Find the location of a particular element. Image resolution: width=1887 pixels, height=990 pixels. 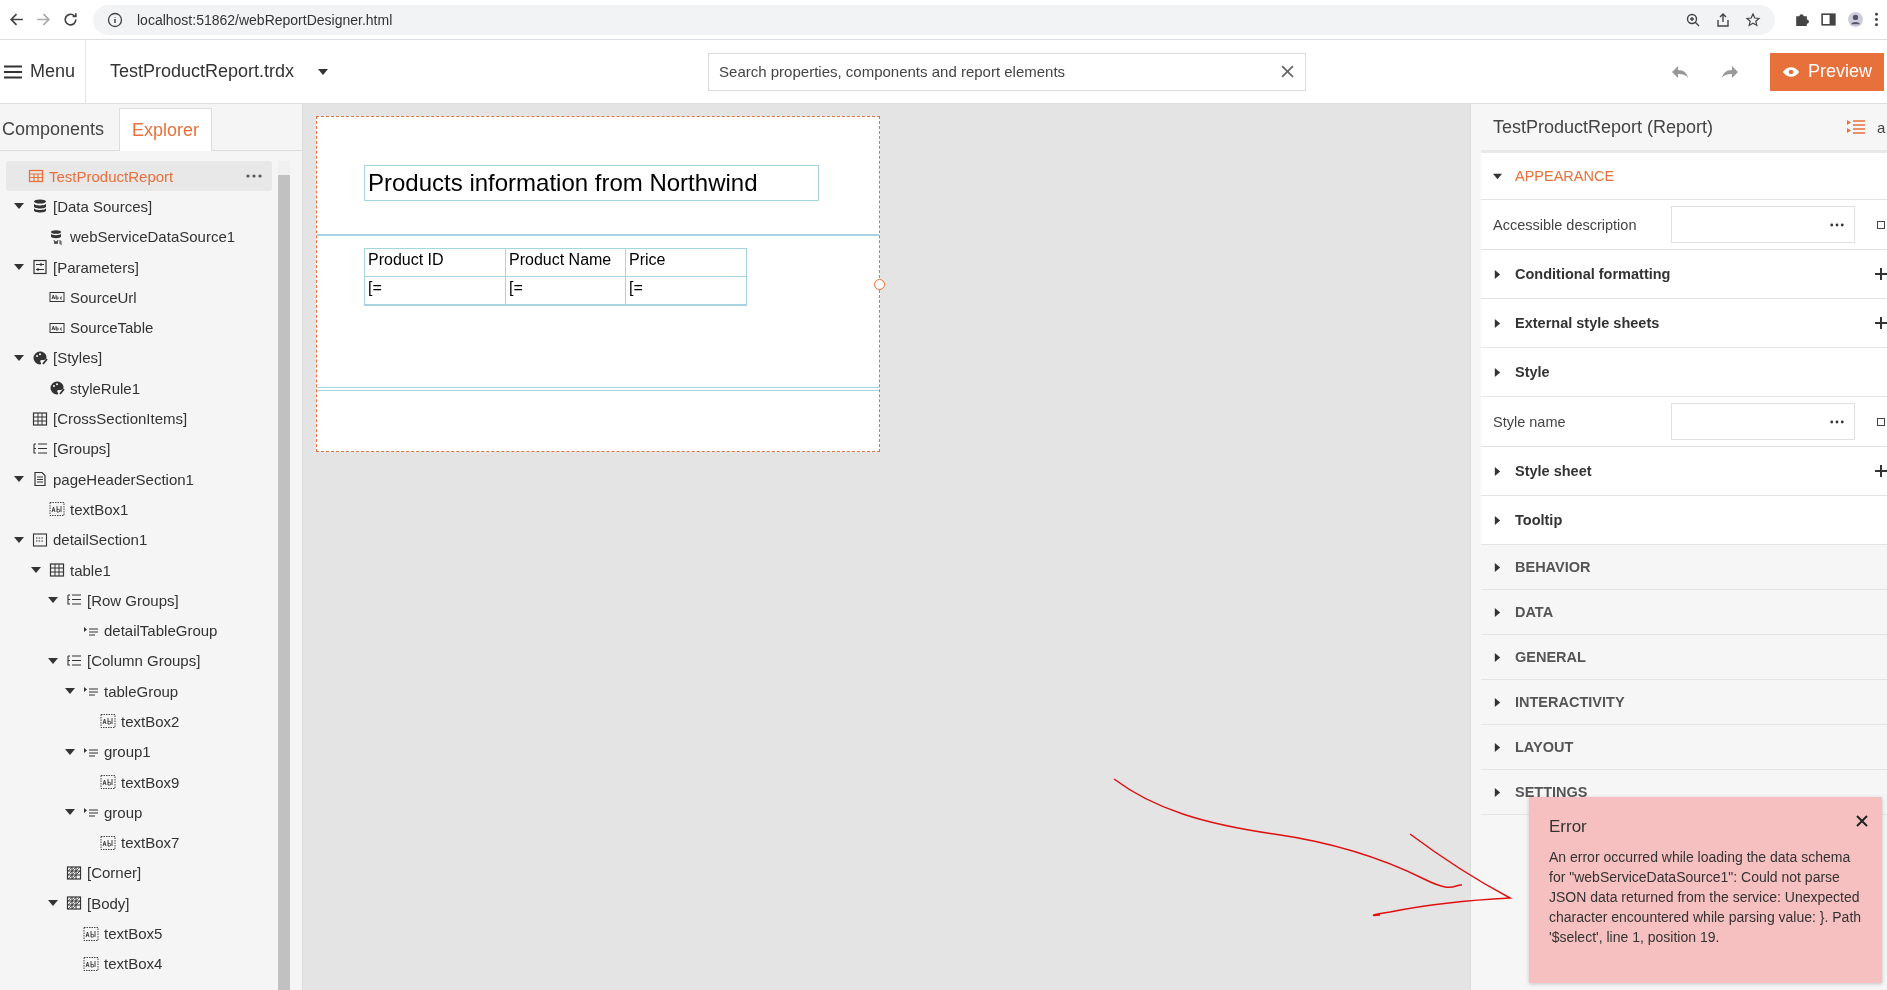

tree-item: detailTableGroup is located at coordinates (139, 630).